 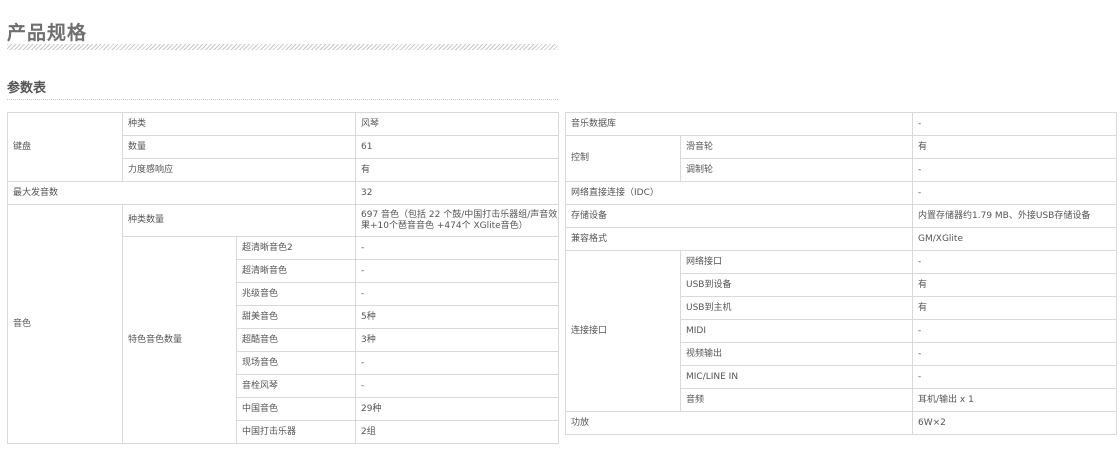 What do you see at coordinates (27, 88) in the screenshot?
I see `section-title: 参数表` at bounding box center [27, 88].